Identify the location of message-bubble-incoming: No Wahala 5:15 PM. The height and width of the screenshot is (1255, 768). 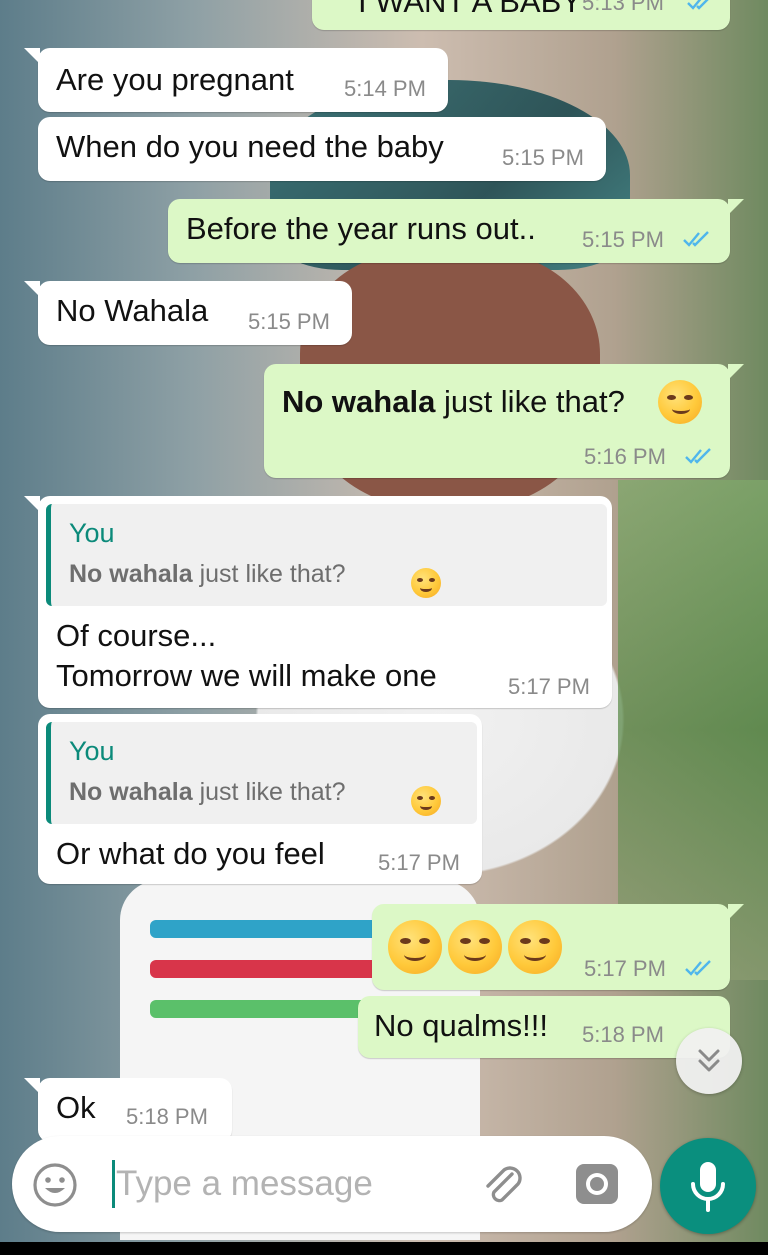
(188, 313).